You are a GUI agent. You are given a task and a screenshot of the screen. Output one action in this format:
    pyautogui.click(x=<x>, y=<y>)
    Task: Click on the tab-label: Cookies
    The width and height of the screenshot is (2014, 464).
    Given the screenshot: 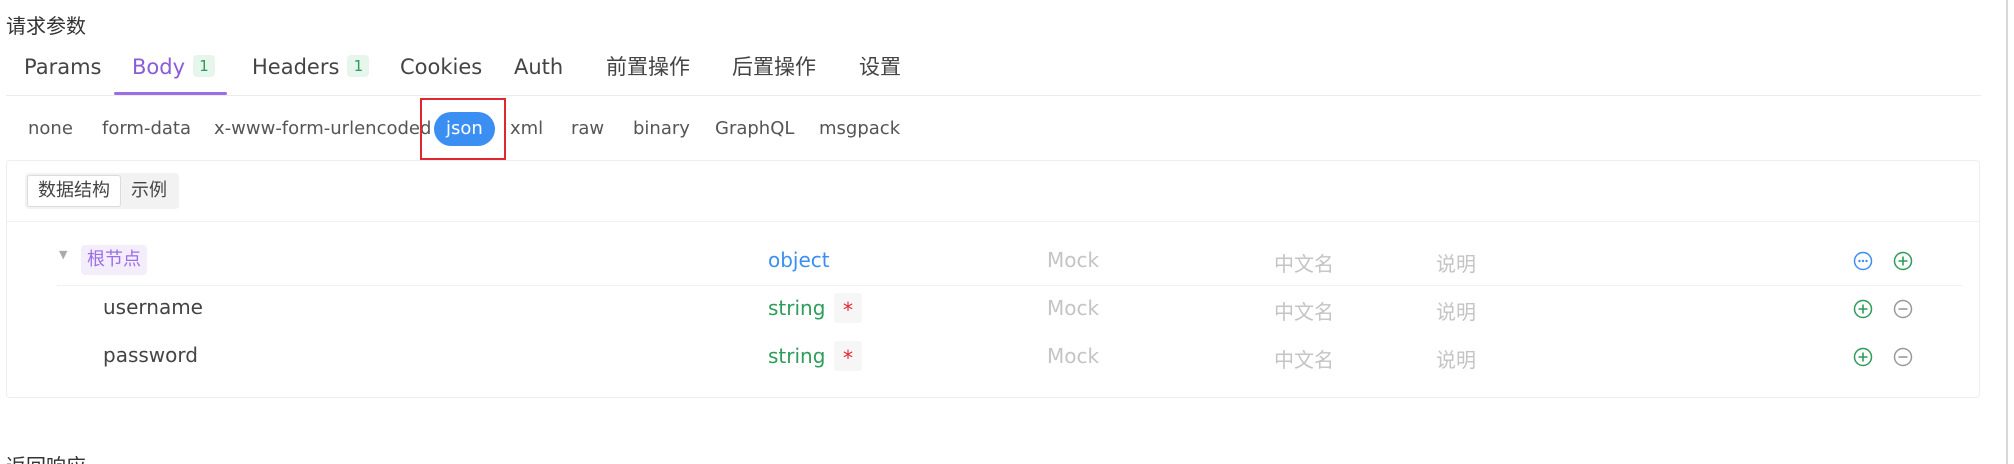 What is the action you would take?
    pyautogui.click(x=441, y=67)
    